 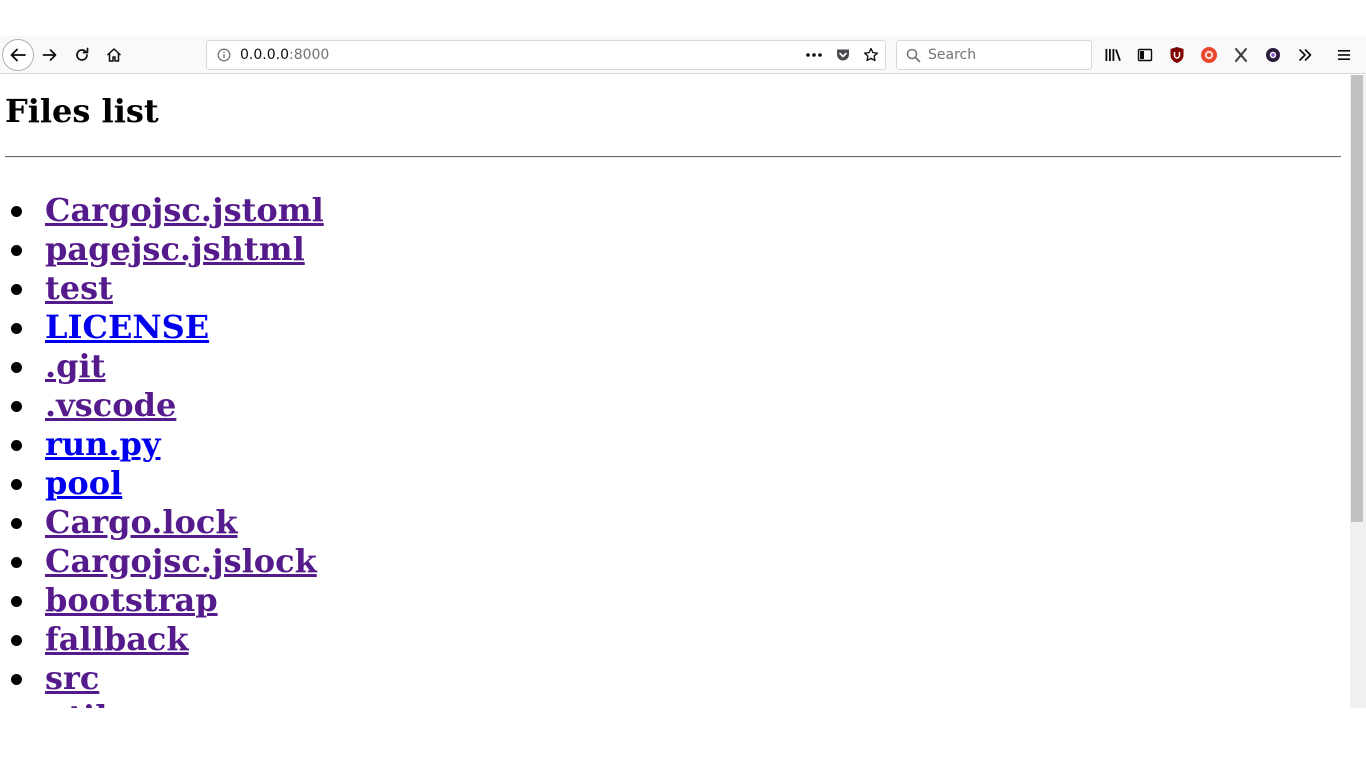 I want to click on scrollbar-thumb, so click(x=1357, y=298).